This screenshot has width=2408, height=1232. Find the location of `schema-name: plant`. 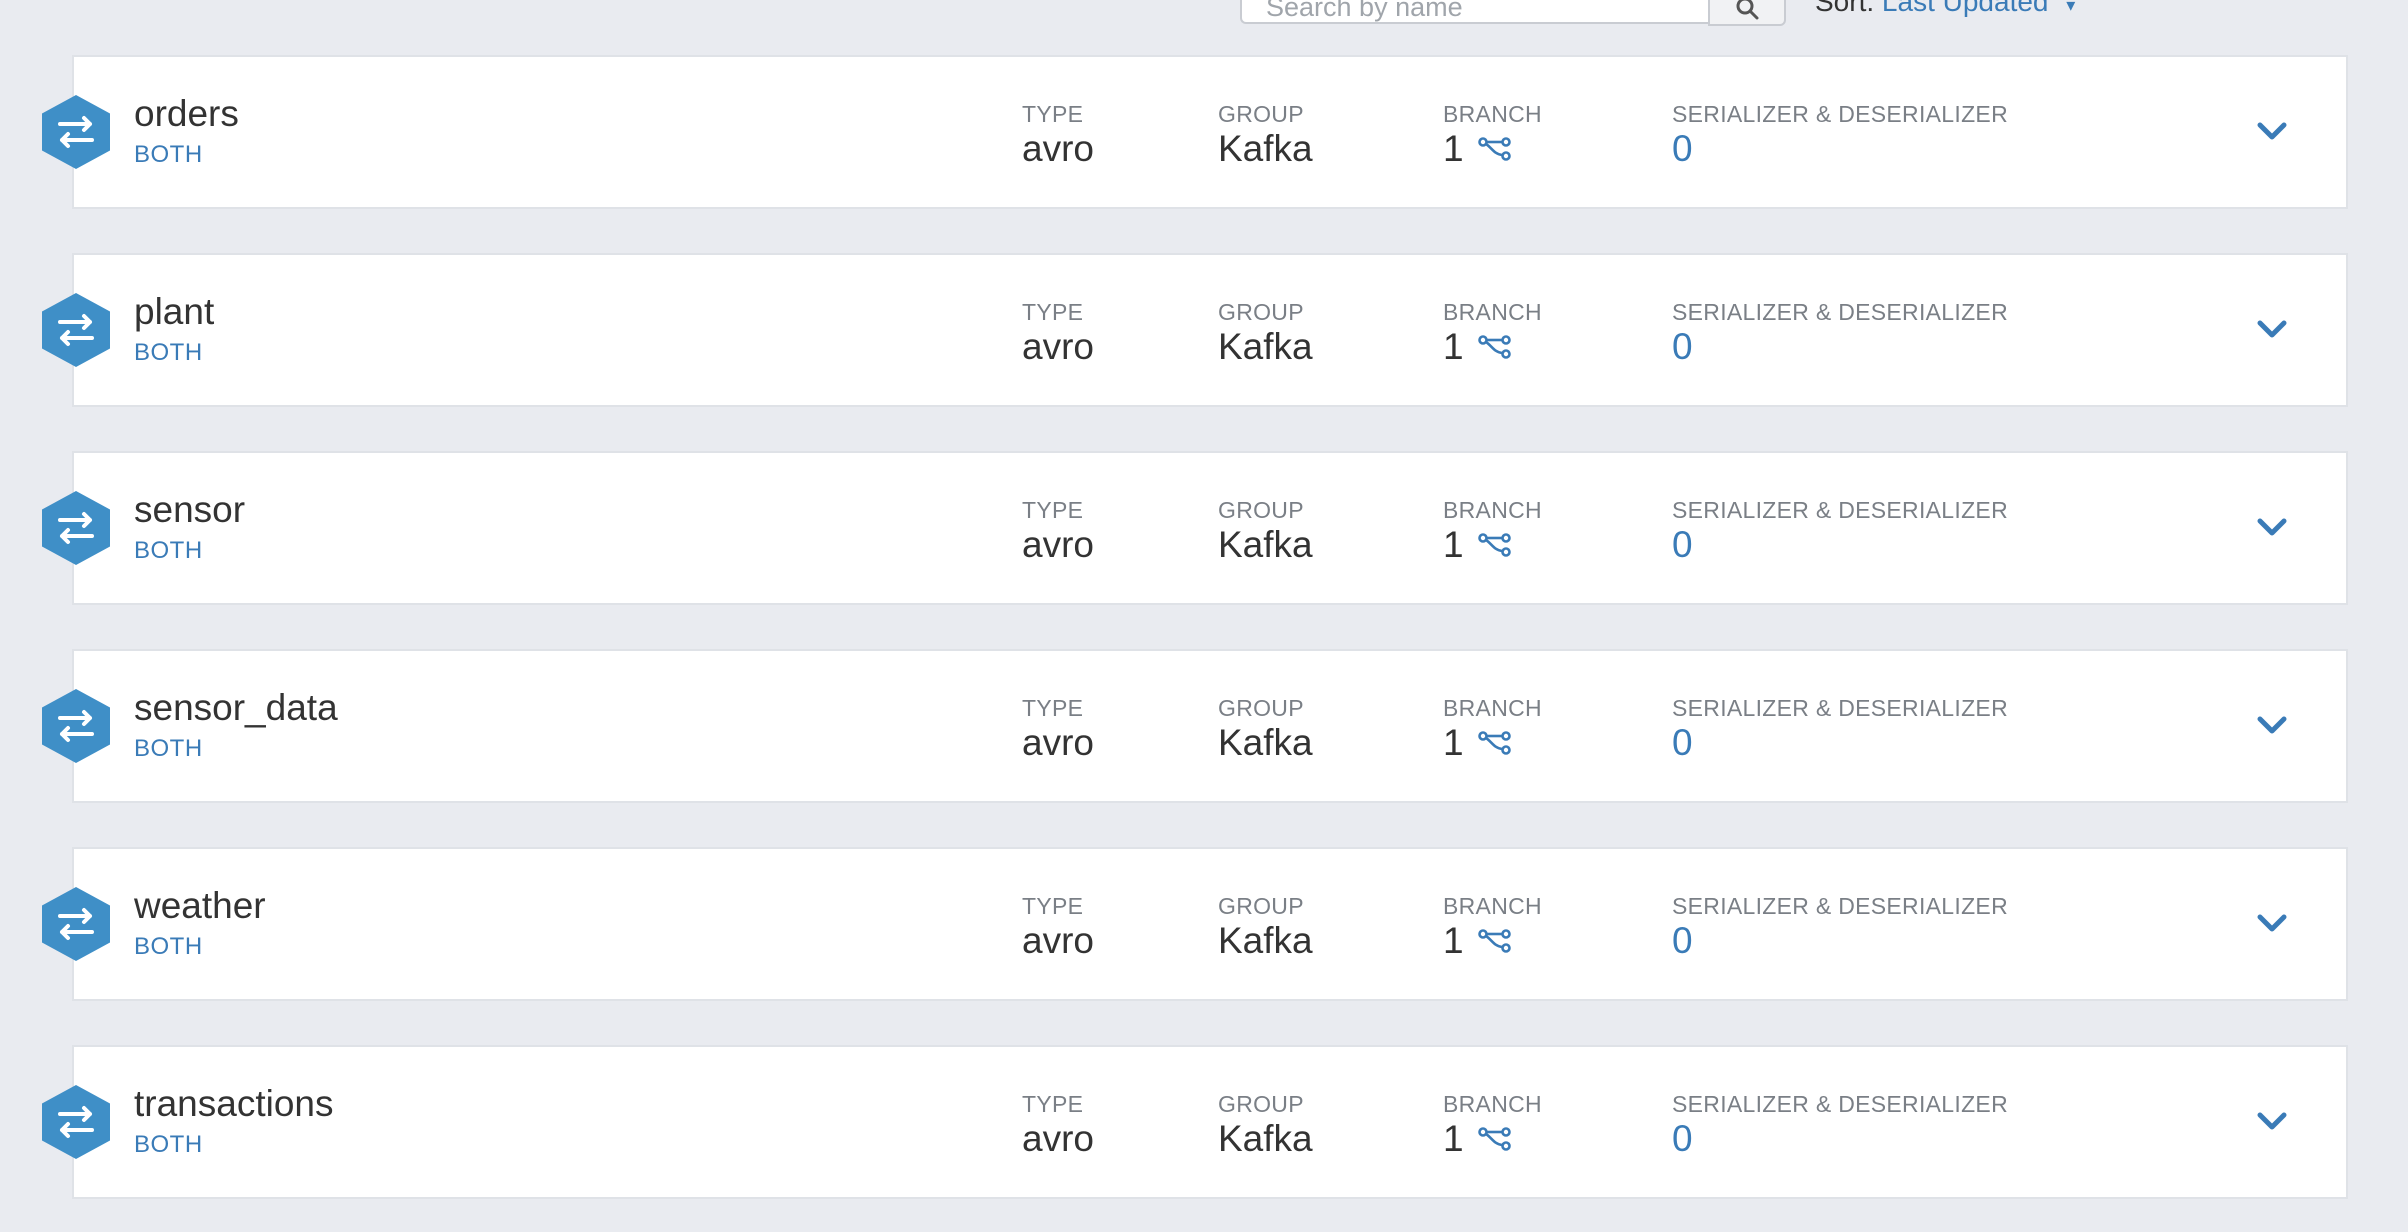

schema-name: plant is located at coordinates (174, 312).